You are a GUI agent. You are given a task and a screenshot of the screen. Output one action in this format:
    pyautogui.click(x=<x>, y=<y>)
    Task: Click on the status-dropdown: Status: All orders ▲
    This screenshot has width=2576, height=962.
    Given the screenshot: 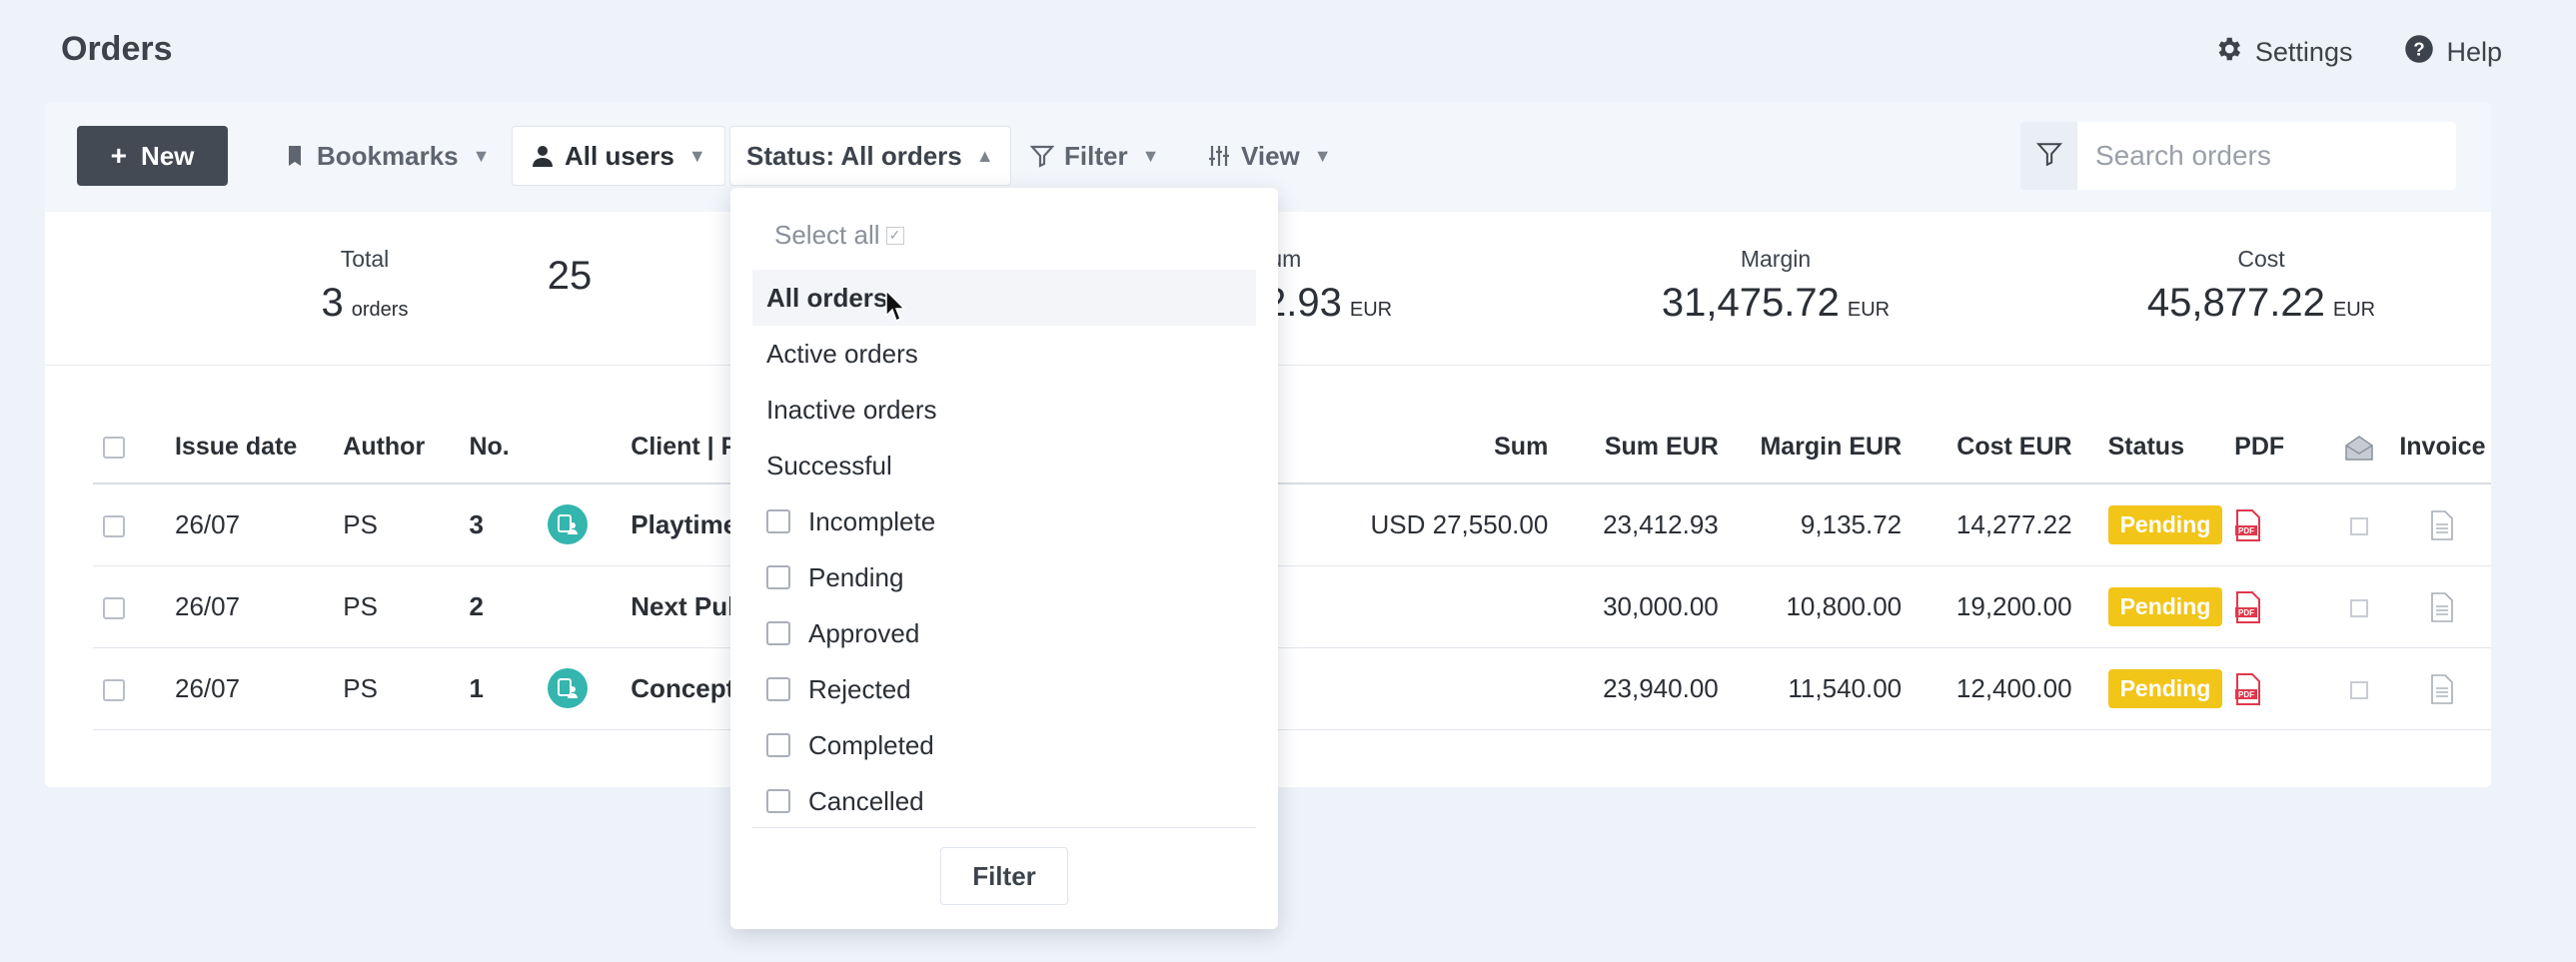 What is the action you would take?
    pyautogui.click(x=870, y=156)
    